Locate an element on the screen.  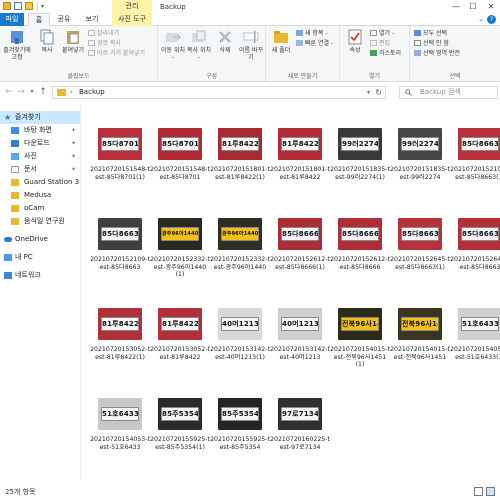
history-button: 히스토리 is located at coordinates (385, 54).